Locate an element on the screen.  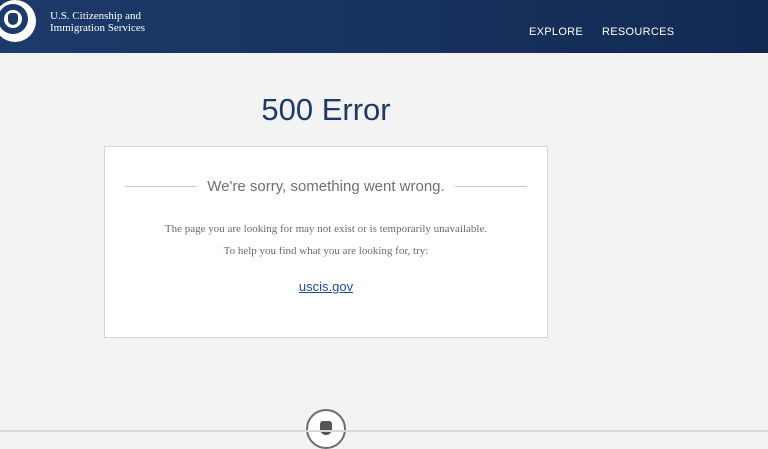
footer-dhs-seal-icon is located at coordinates (326, 429).